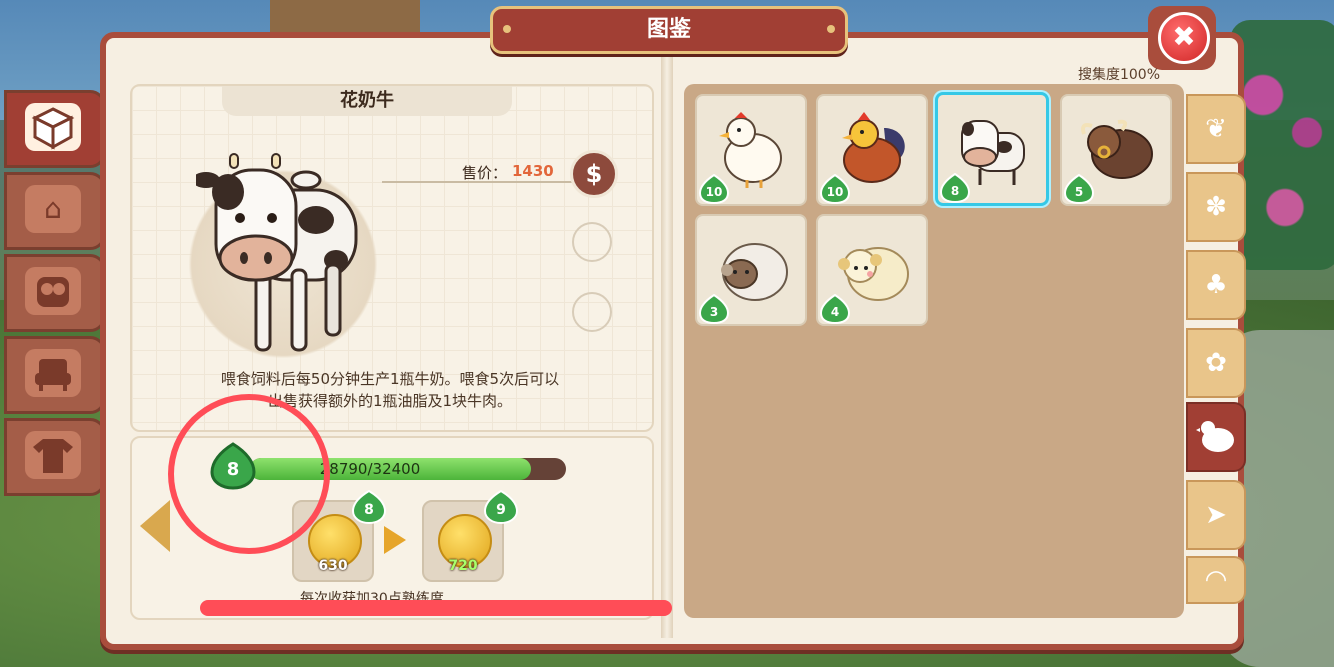 The image size is (1334, 667). What do you see at coordinates (955, 191) in the screenshot?
I see `animal-level: 8` at bounding box center [955, 191].